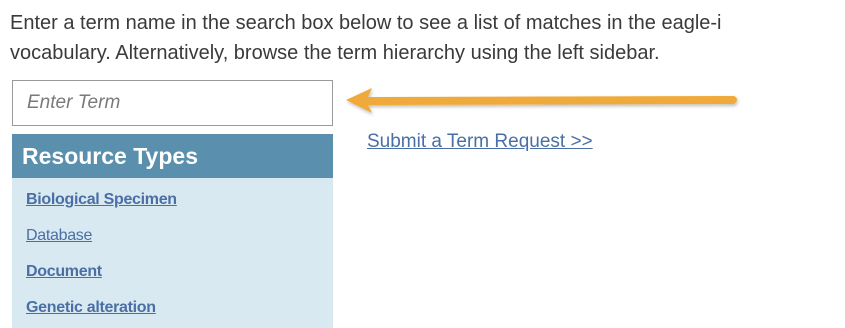 This screenshot has width=845, height=328. What do you see at coordinates (179, 200) in the screenshot?
I see `sidebar-item-biological-specimen: Biological Specimen` at bounding box center [179, 200].